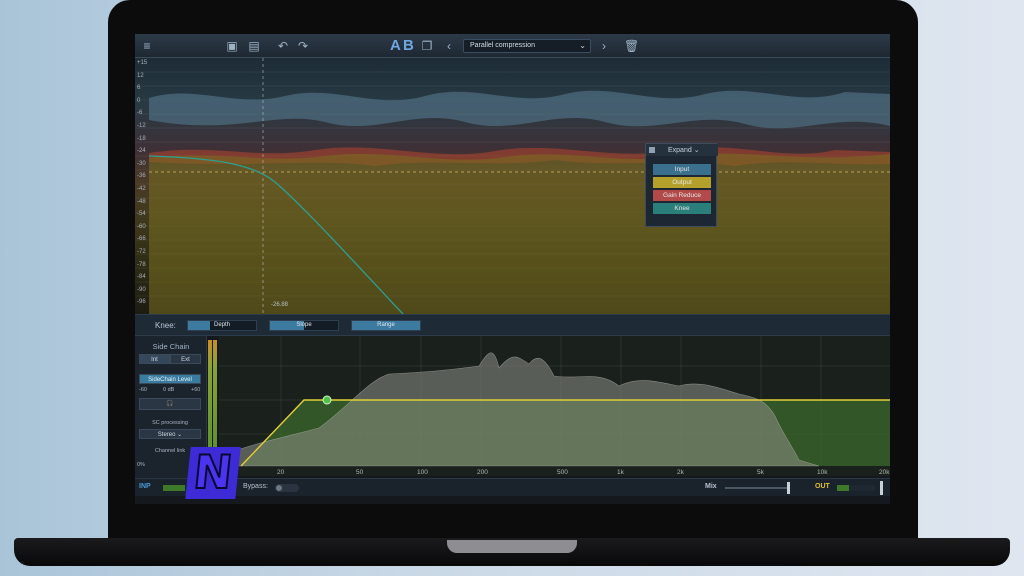  What do you see at coordinates (154, 359) in the screenshot?
I see `sidechain-int-button: Int` at bounding box center [154, 359].